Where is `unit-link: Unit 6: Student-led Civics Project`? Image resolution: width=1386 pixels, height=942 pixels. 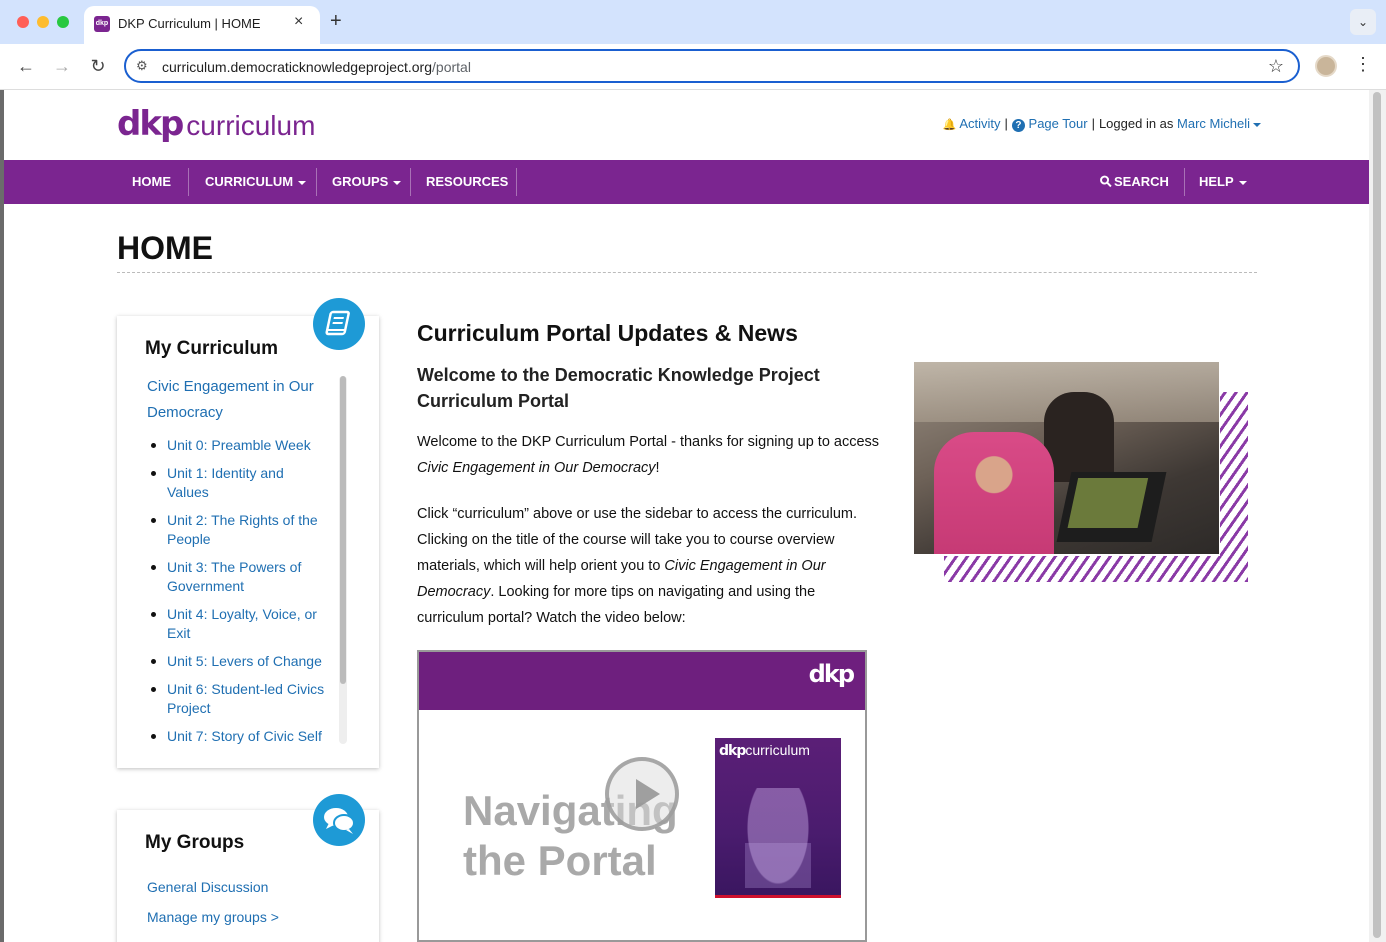 unit-link: Unit 6: Student-led Civics Project is located at coordinates (237, 699).